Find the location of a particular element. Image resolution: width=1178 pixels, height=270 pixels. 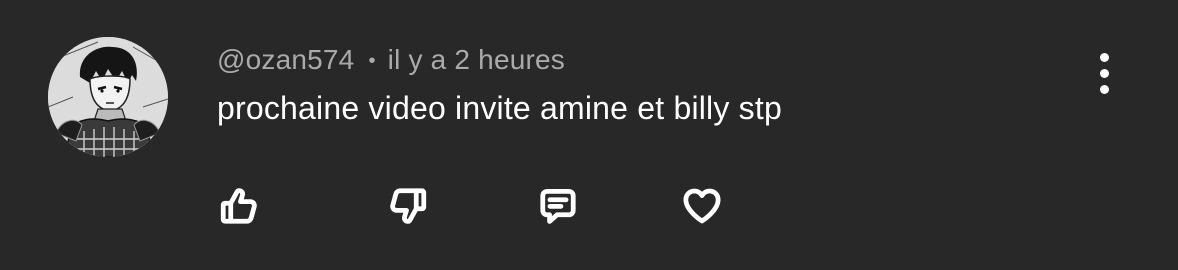

thumbs-up-icon is located at coordinates (238, 206).